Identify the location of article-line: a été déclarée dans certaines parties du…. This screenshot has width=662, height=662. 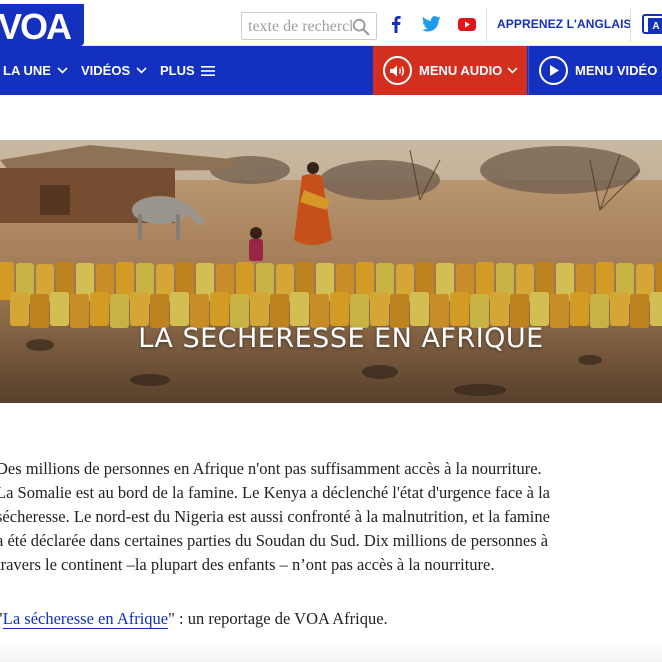
(274, 540).